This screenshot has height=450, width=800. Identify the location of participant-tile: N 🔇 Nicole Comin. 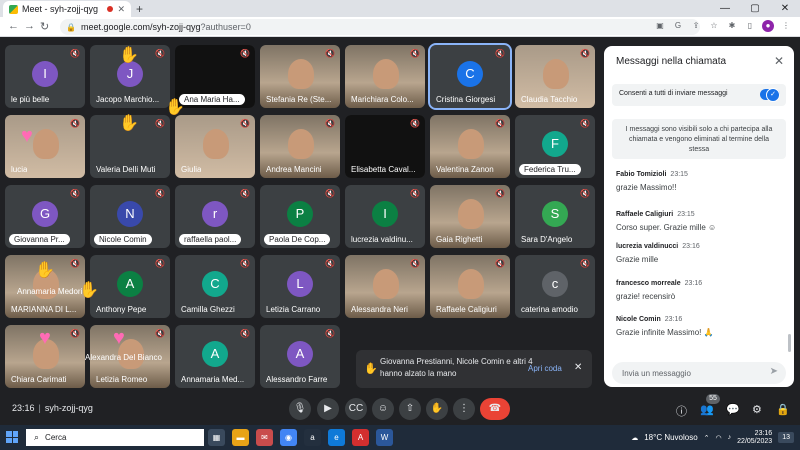
(130, 216).